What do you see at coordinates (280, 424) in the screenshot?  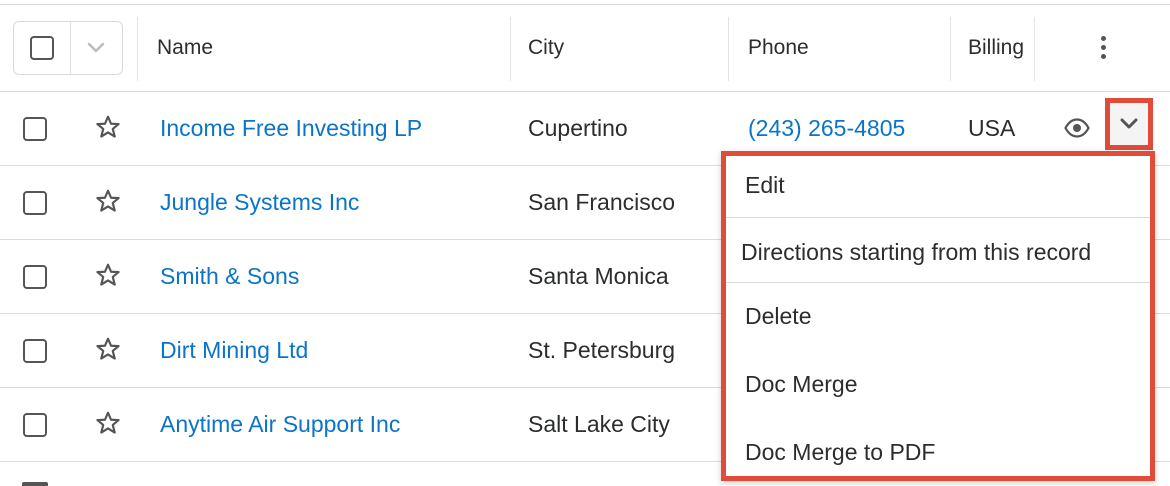 I see `account-name-link: Anytime Air Support Inc` at bounding box center [280, 424].